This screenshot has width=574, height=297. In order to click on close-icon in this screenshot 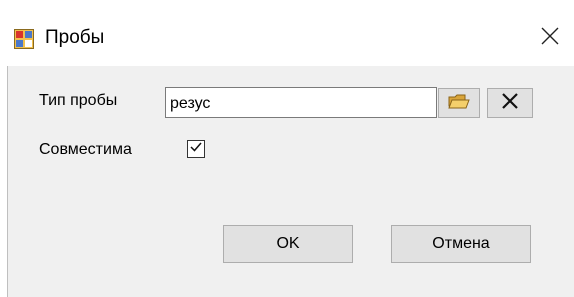, I will do `click(550, 38)`.